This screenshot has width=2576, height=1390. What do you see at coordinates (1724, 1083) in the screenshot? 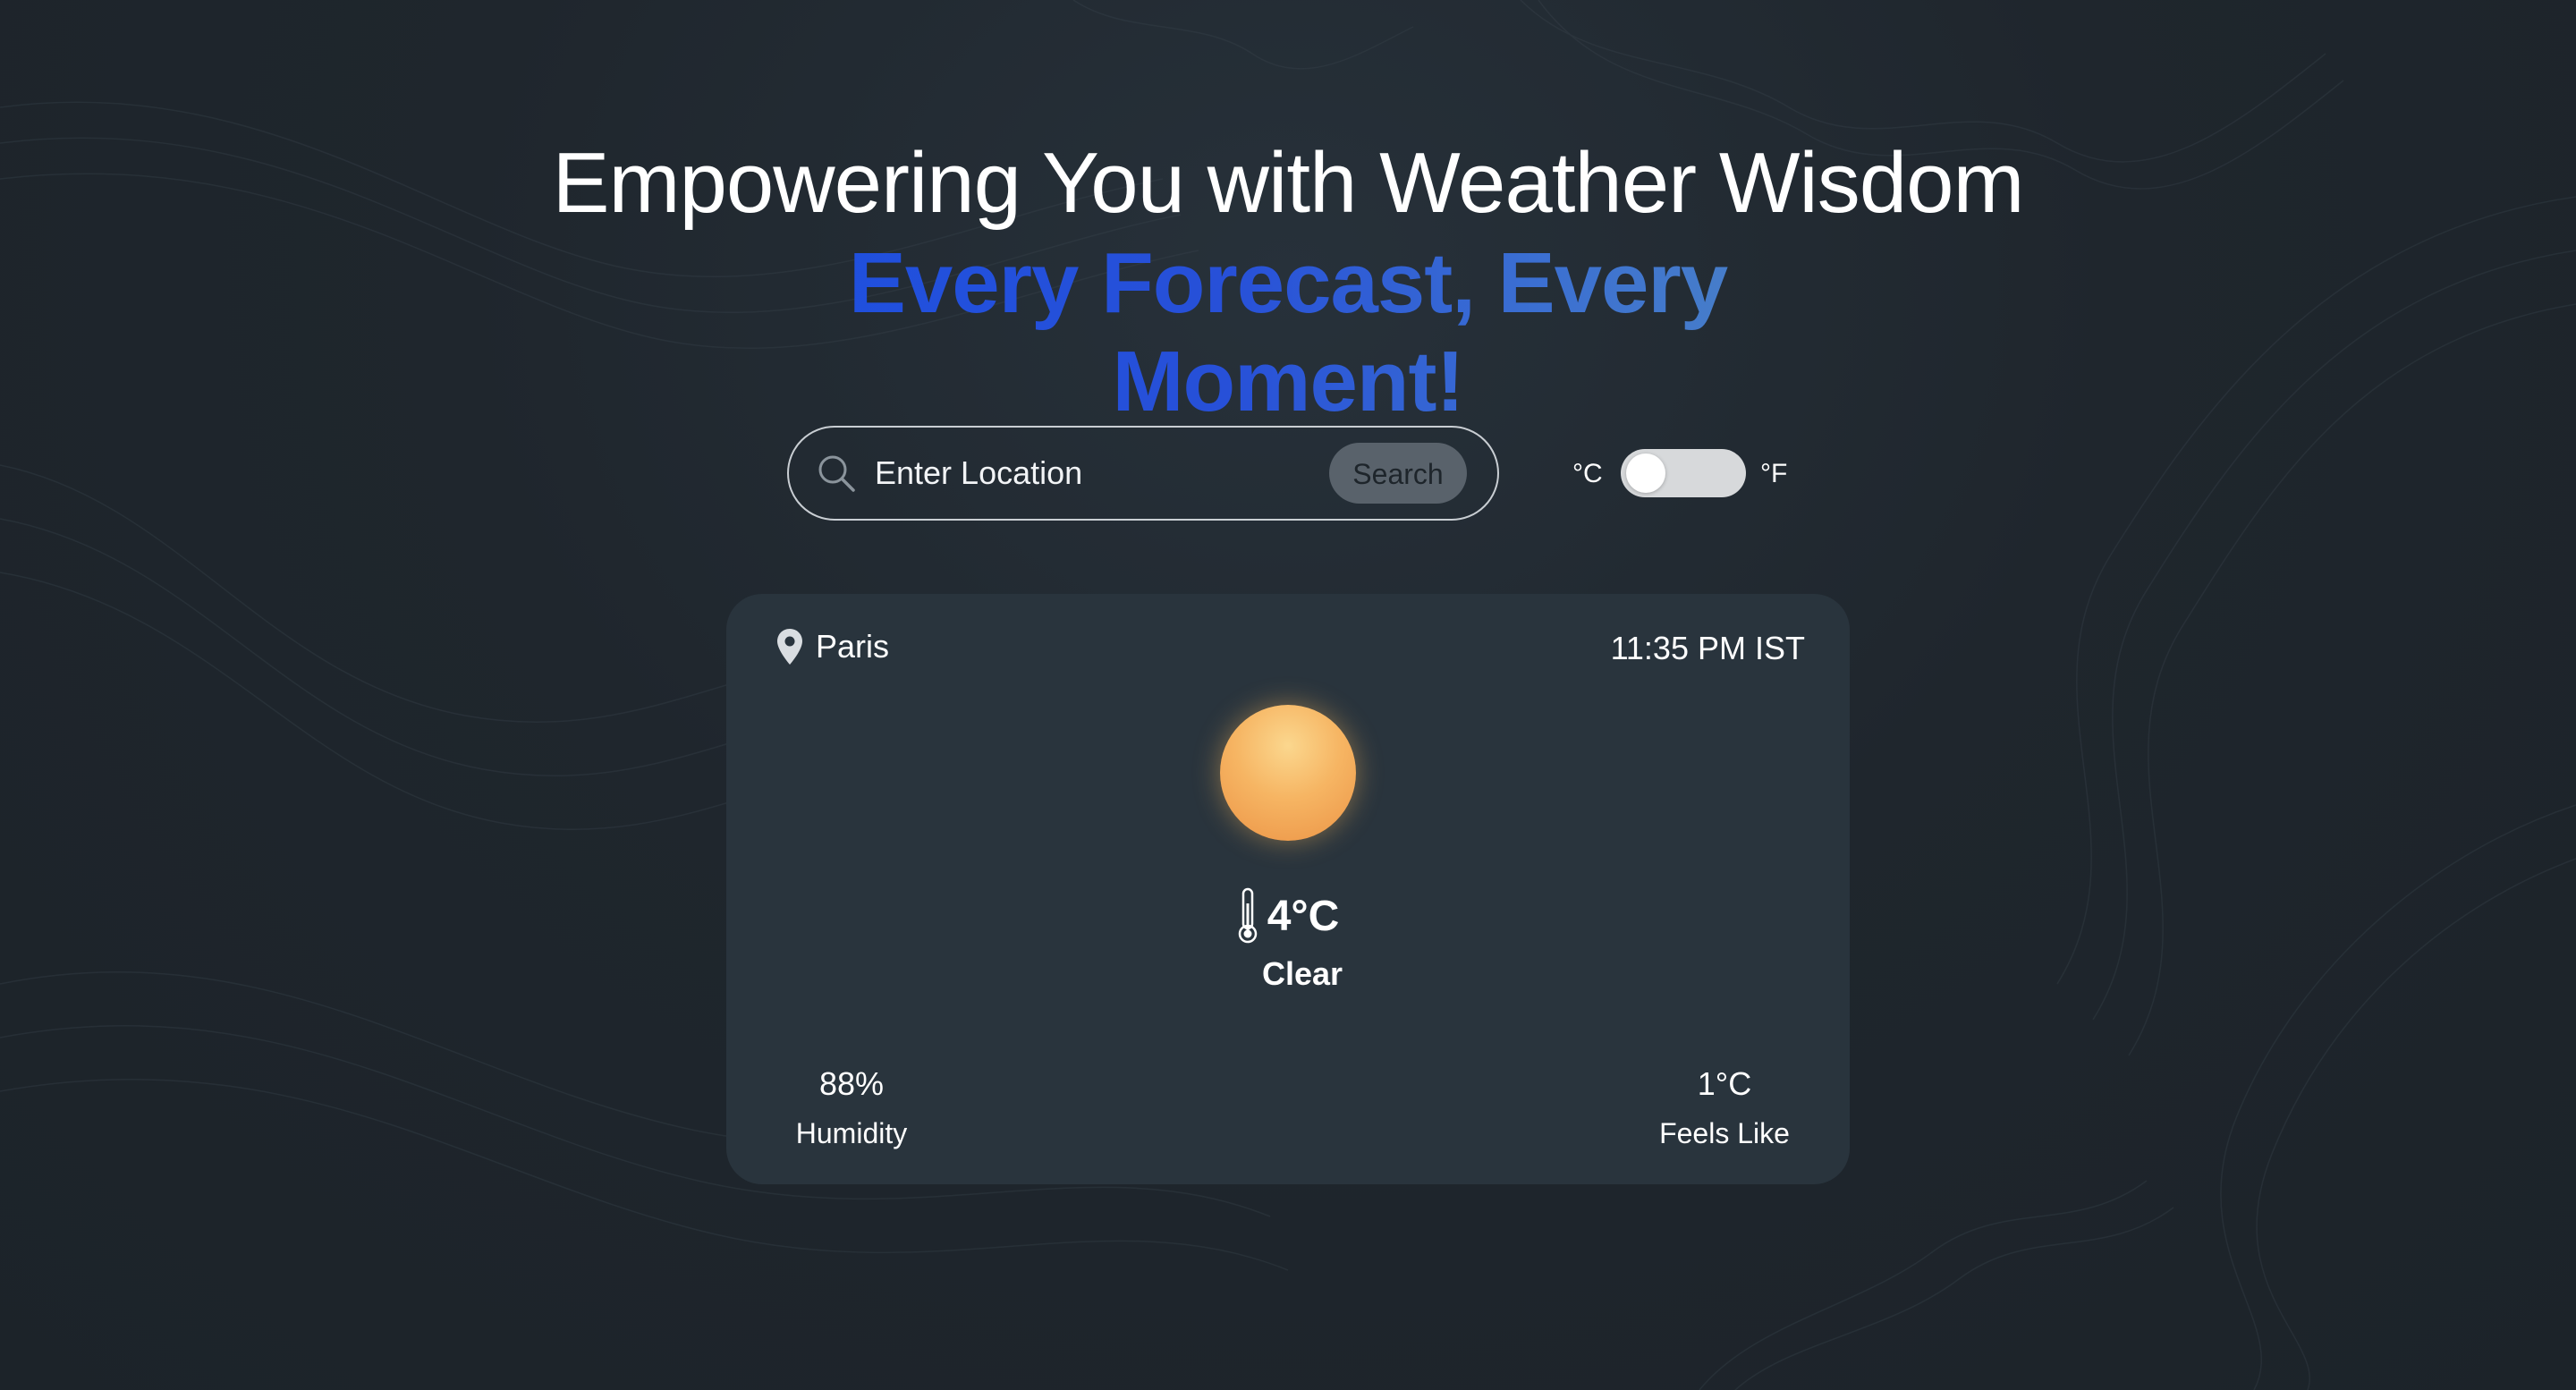
I see `feels-like-value: 1°C` at bounding box center [1724, 1083].